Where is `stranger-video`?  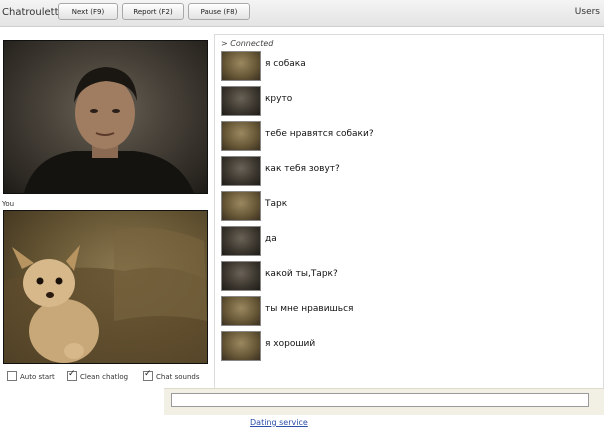 stranger-video is located at coordinates (105, 117).